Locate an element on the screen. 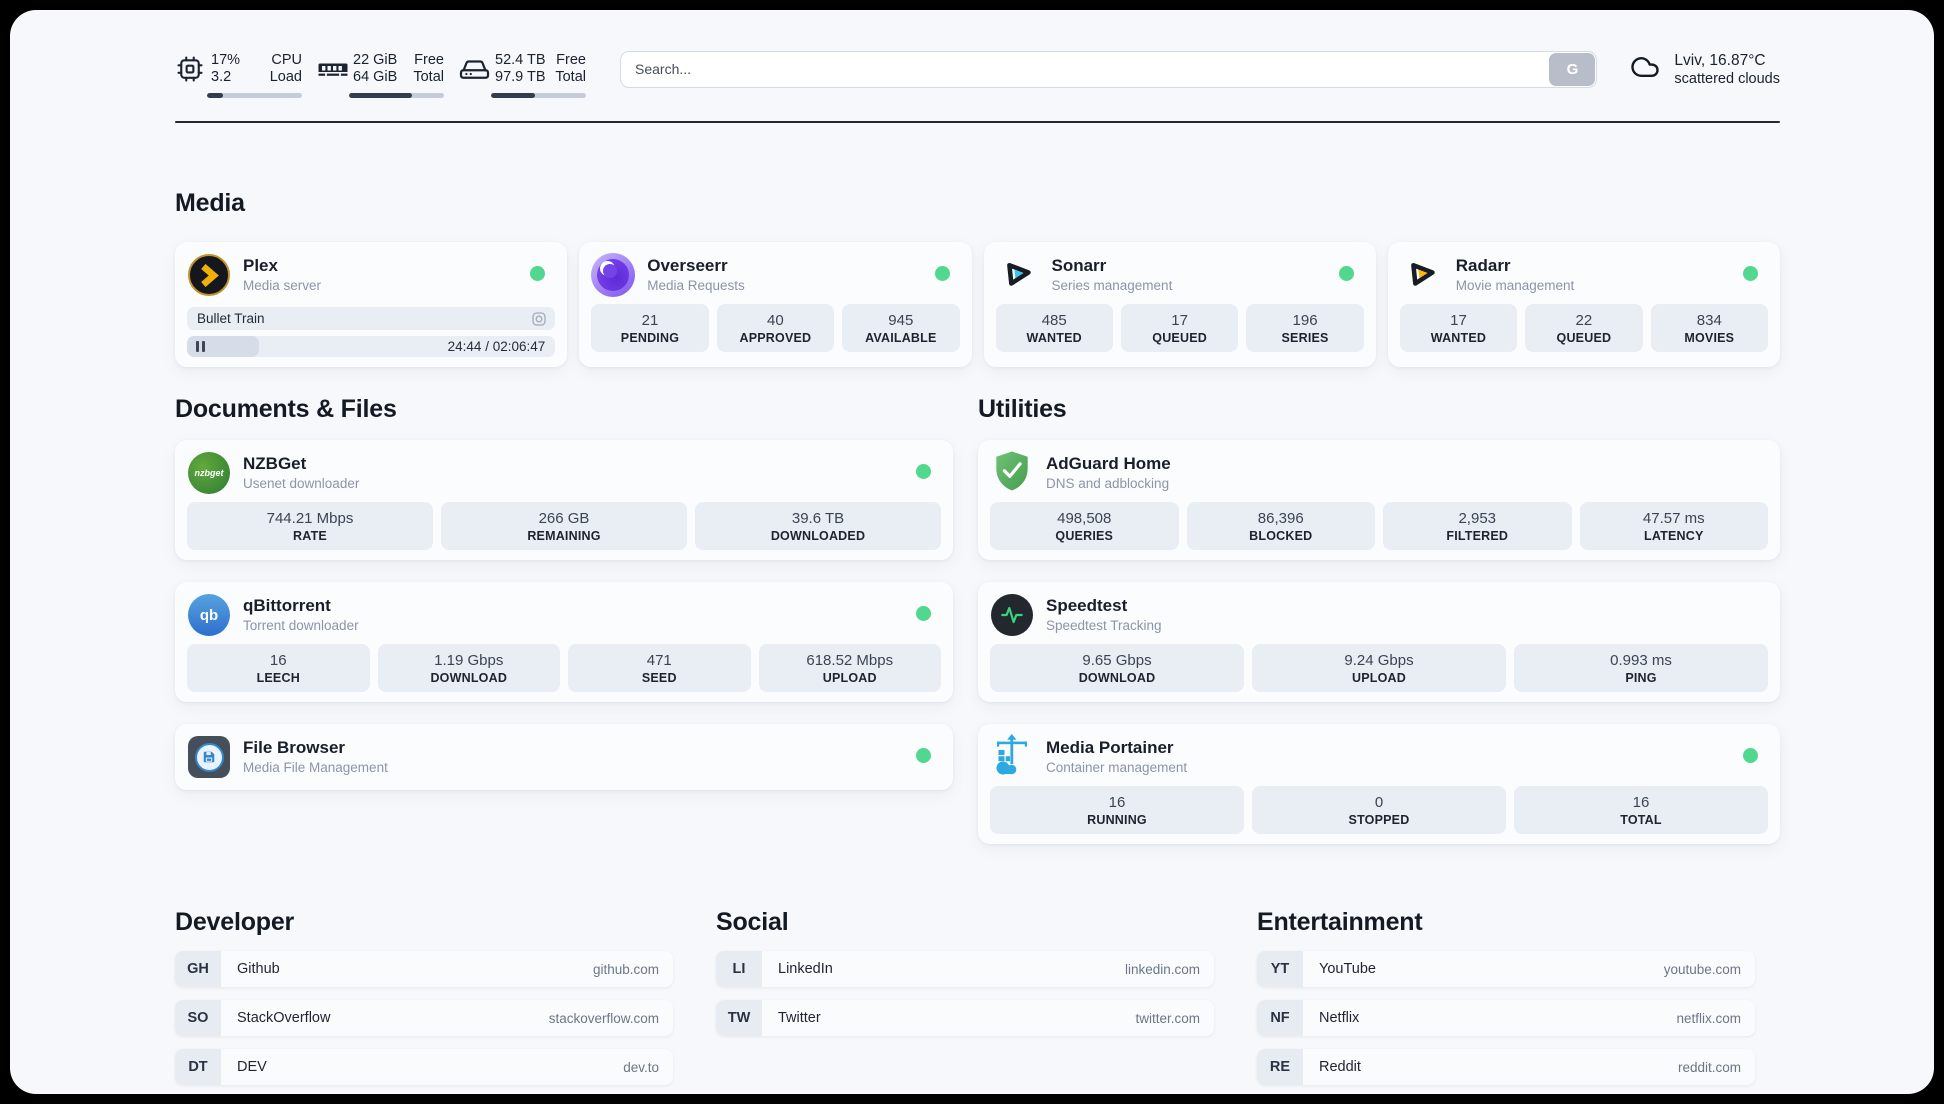 This screenshot has width=1944, height=1104. pause-icon is located at coordinates (200, 346).